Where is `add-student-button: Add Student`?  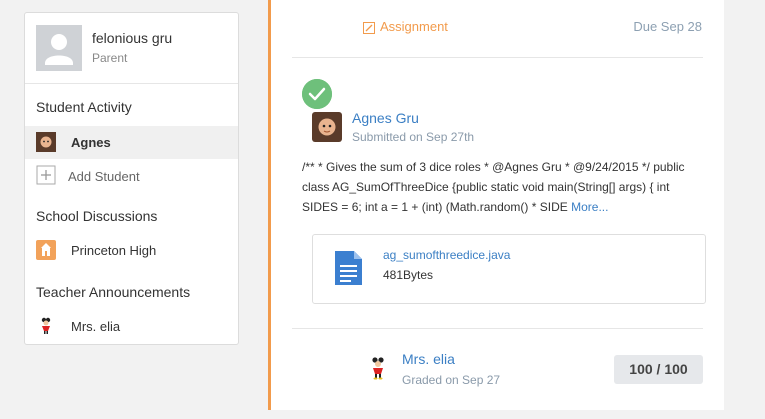 add-student-button: Add Student is located at coordinates (131, 175).